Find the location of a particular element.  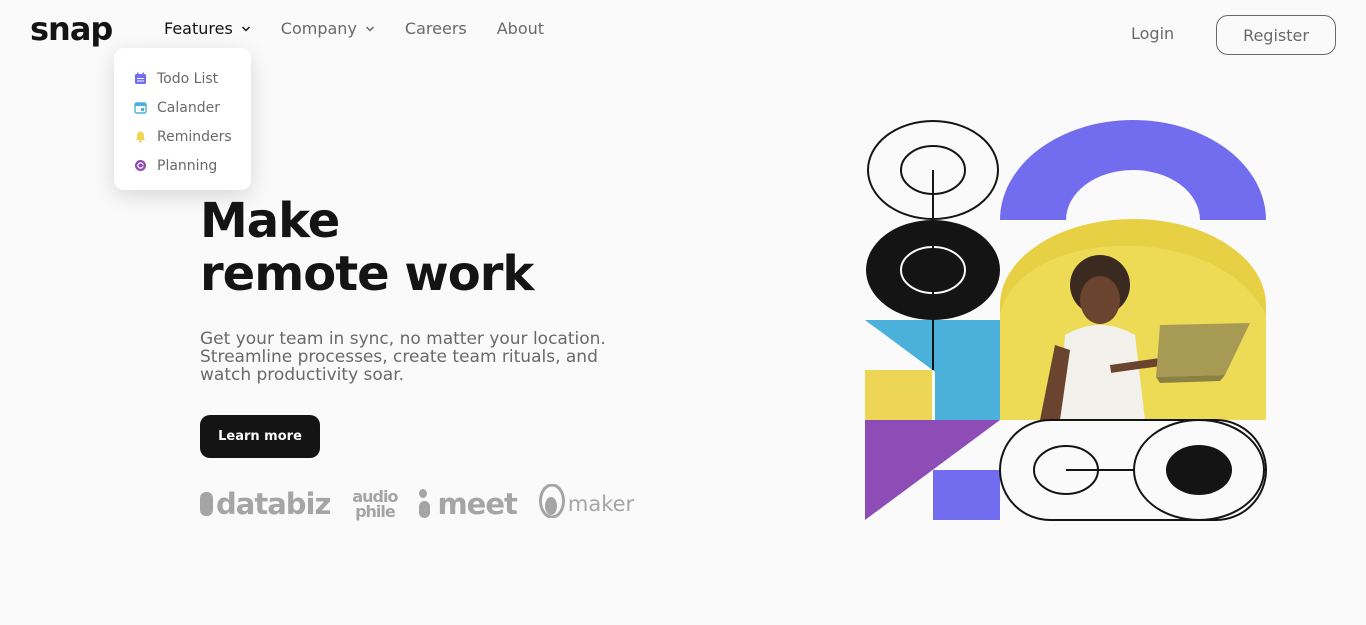

features-dropdown-menu: Todo List Calander Reminders Planning is located at coordinates (182, 119).